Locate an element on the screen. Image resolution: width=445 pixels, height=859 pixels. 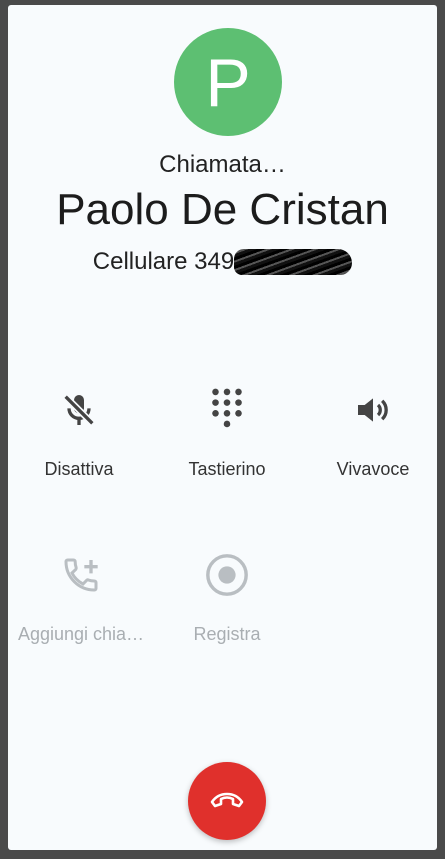
contact-avatar: P is located at coordinates (228, 82).